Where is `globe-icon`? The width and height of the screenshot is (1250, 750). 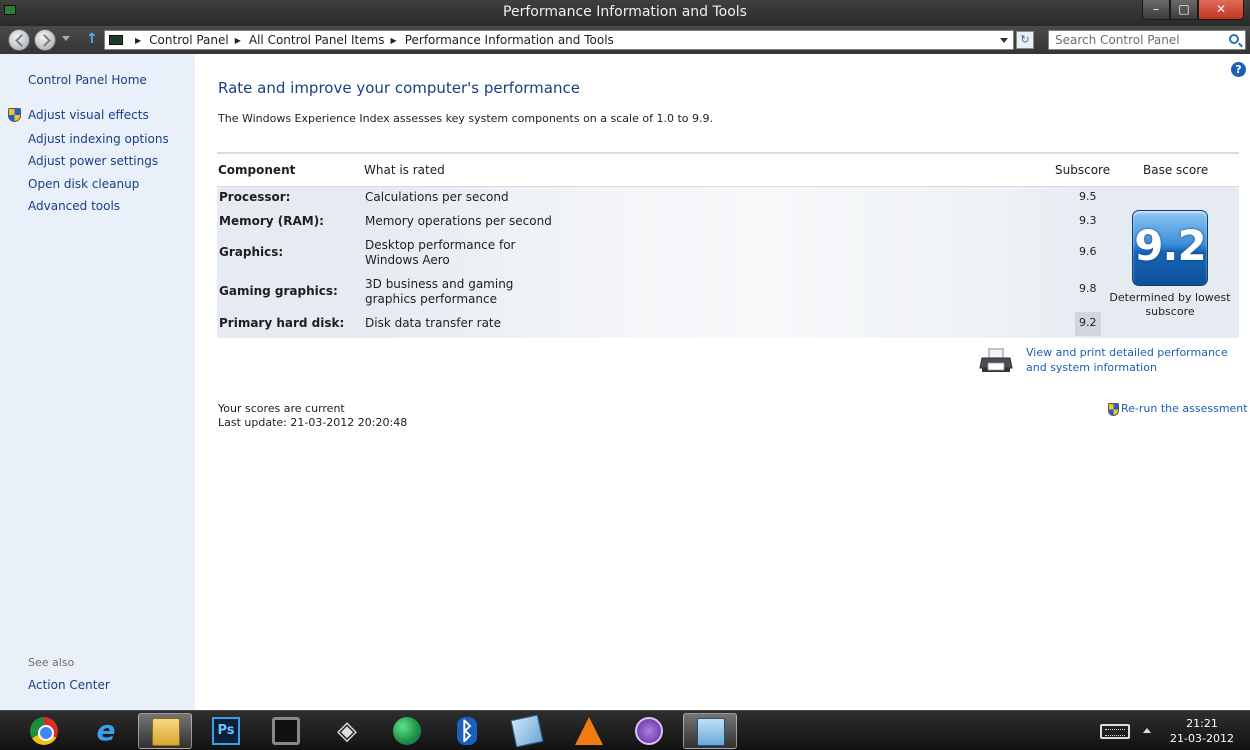
globe-icon is located at coordinates (407, 731).